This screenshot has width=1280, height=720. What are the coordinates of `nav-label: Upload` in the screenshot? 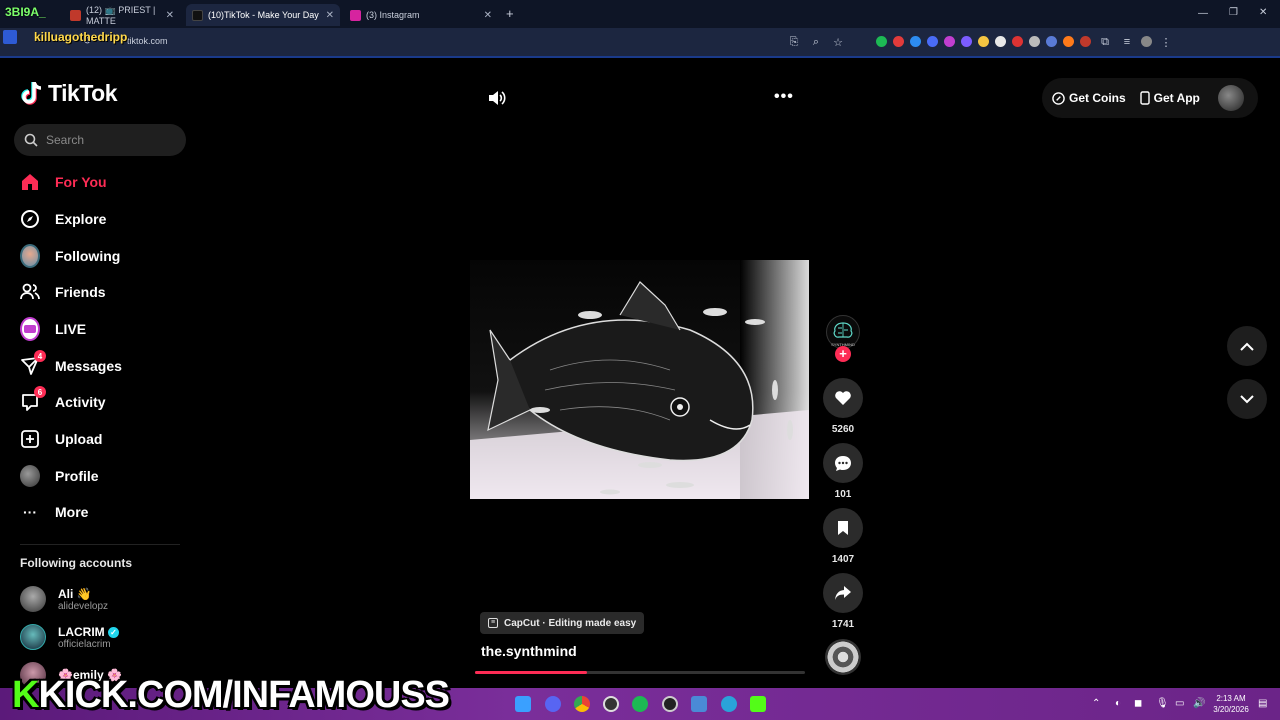 It's located at (79, 439).